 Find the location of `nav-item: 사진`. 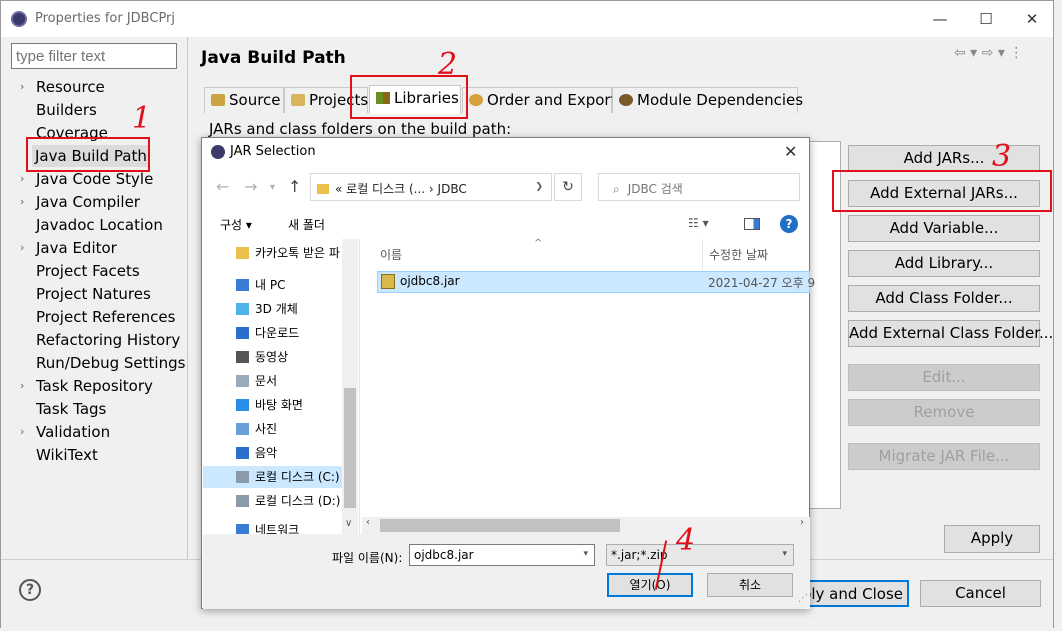

nav-item: 사진 is located at coordinates (266, 429).